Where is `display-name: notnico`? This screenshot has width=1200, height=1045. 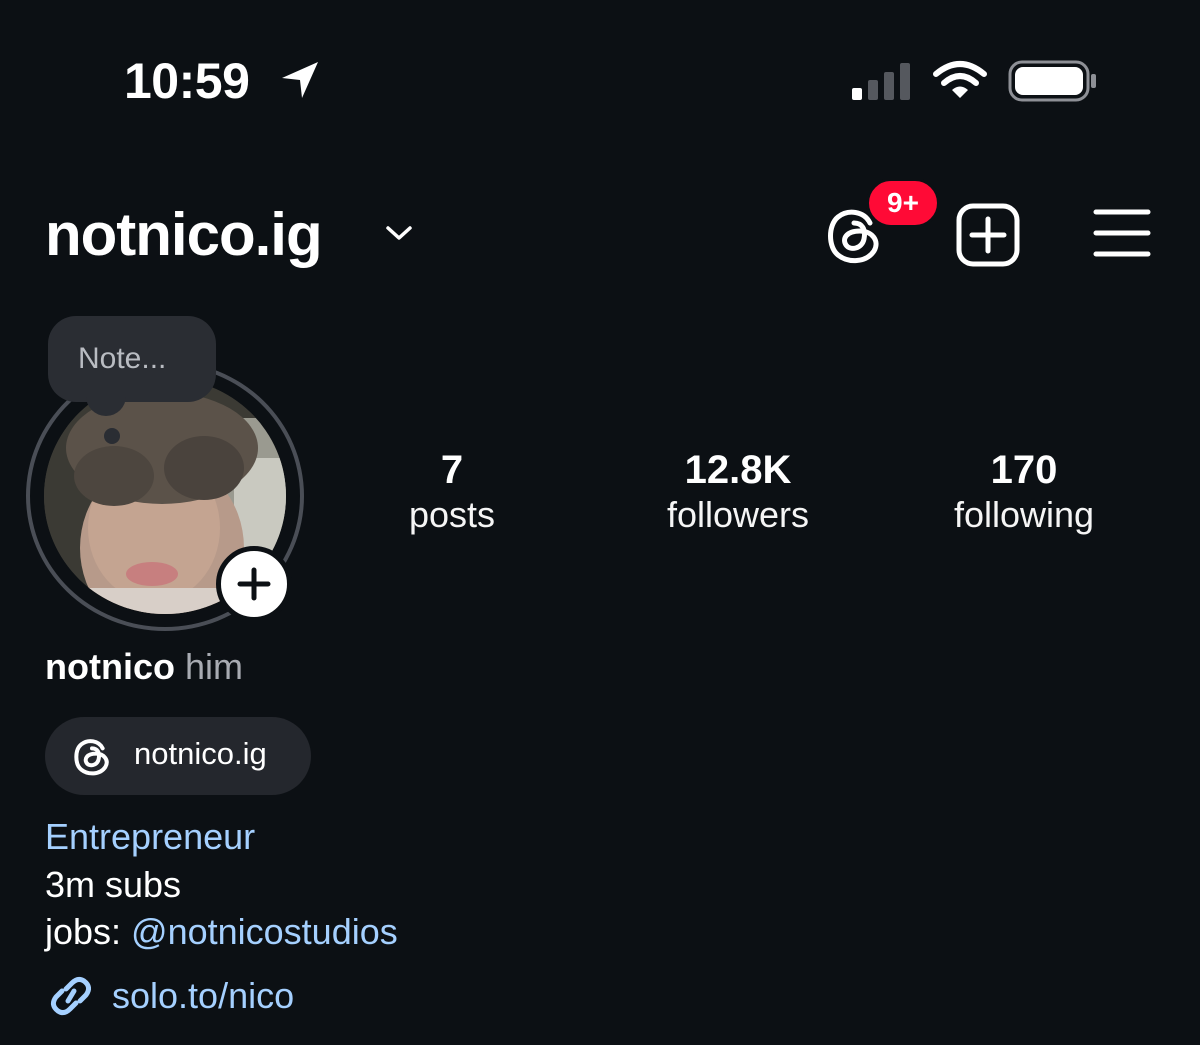
display-name: notnico is located at coordinates (110, 666).